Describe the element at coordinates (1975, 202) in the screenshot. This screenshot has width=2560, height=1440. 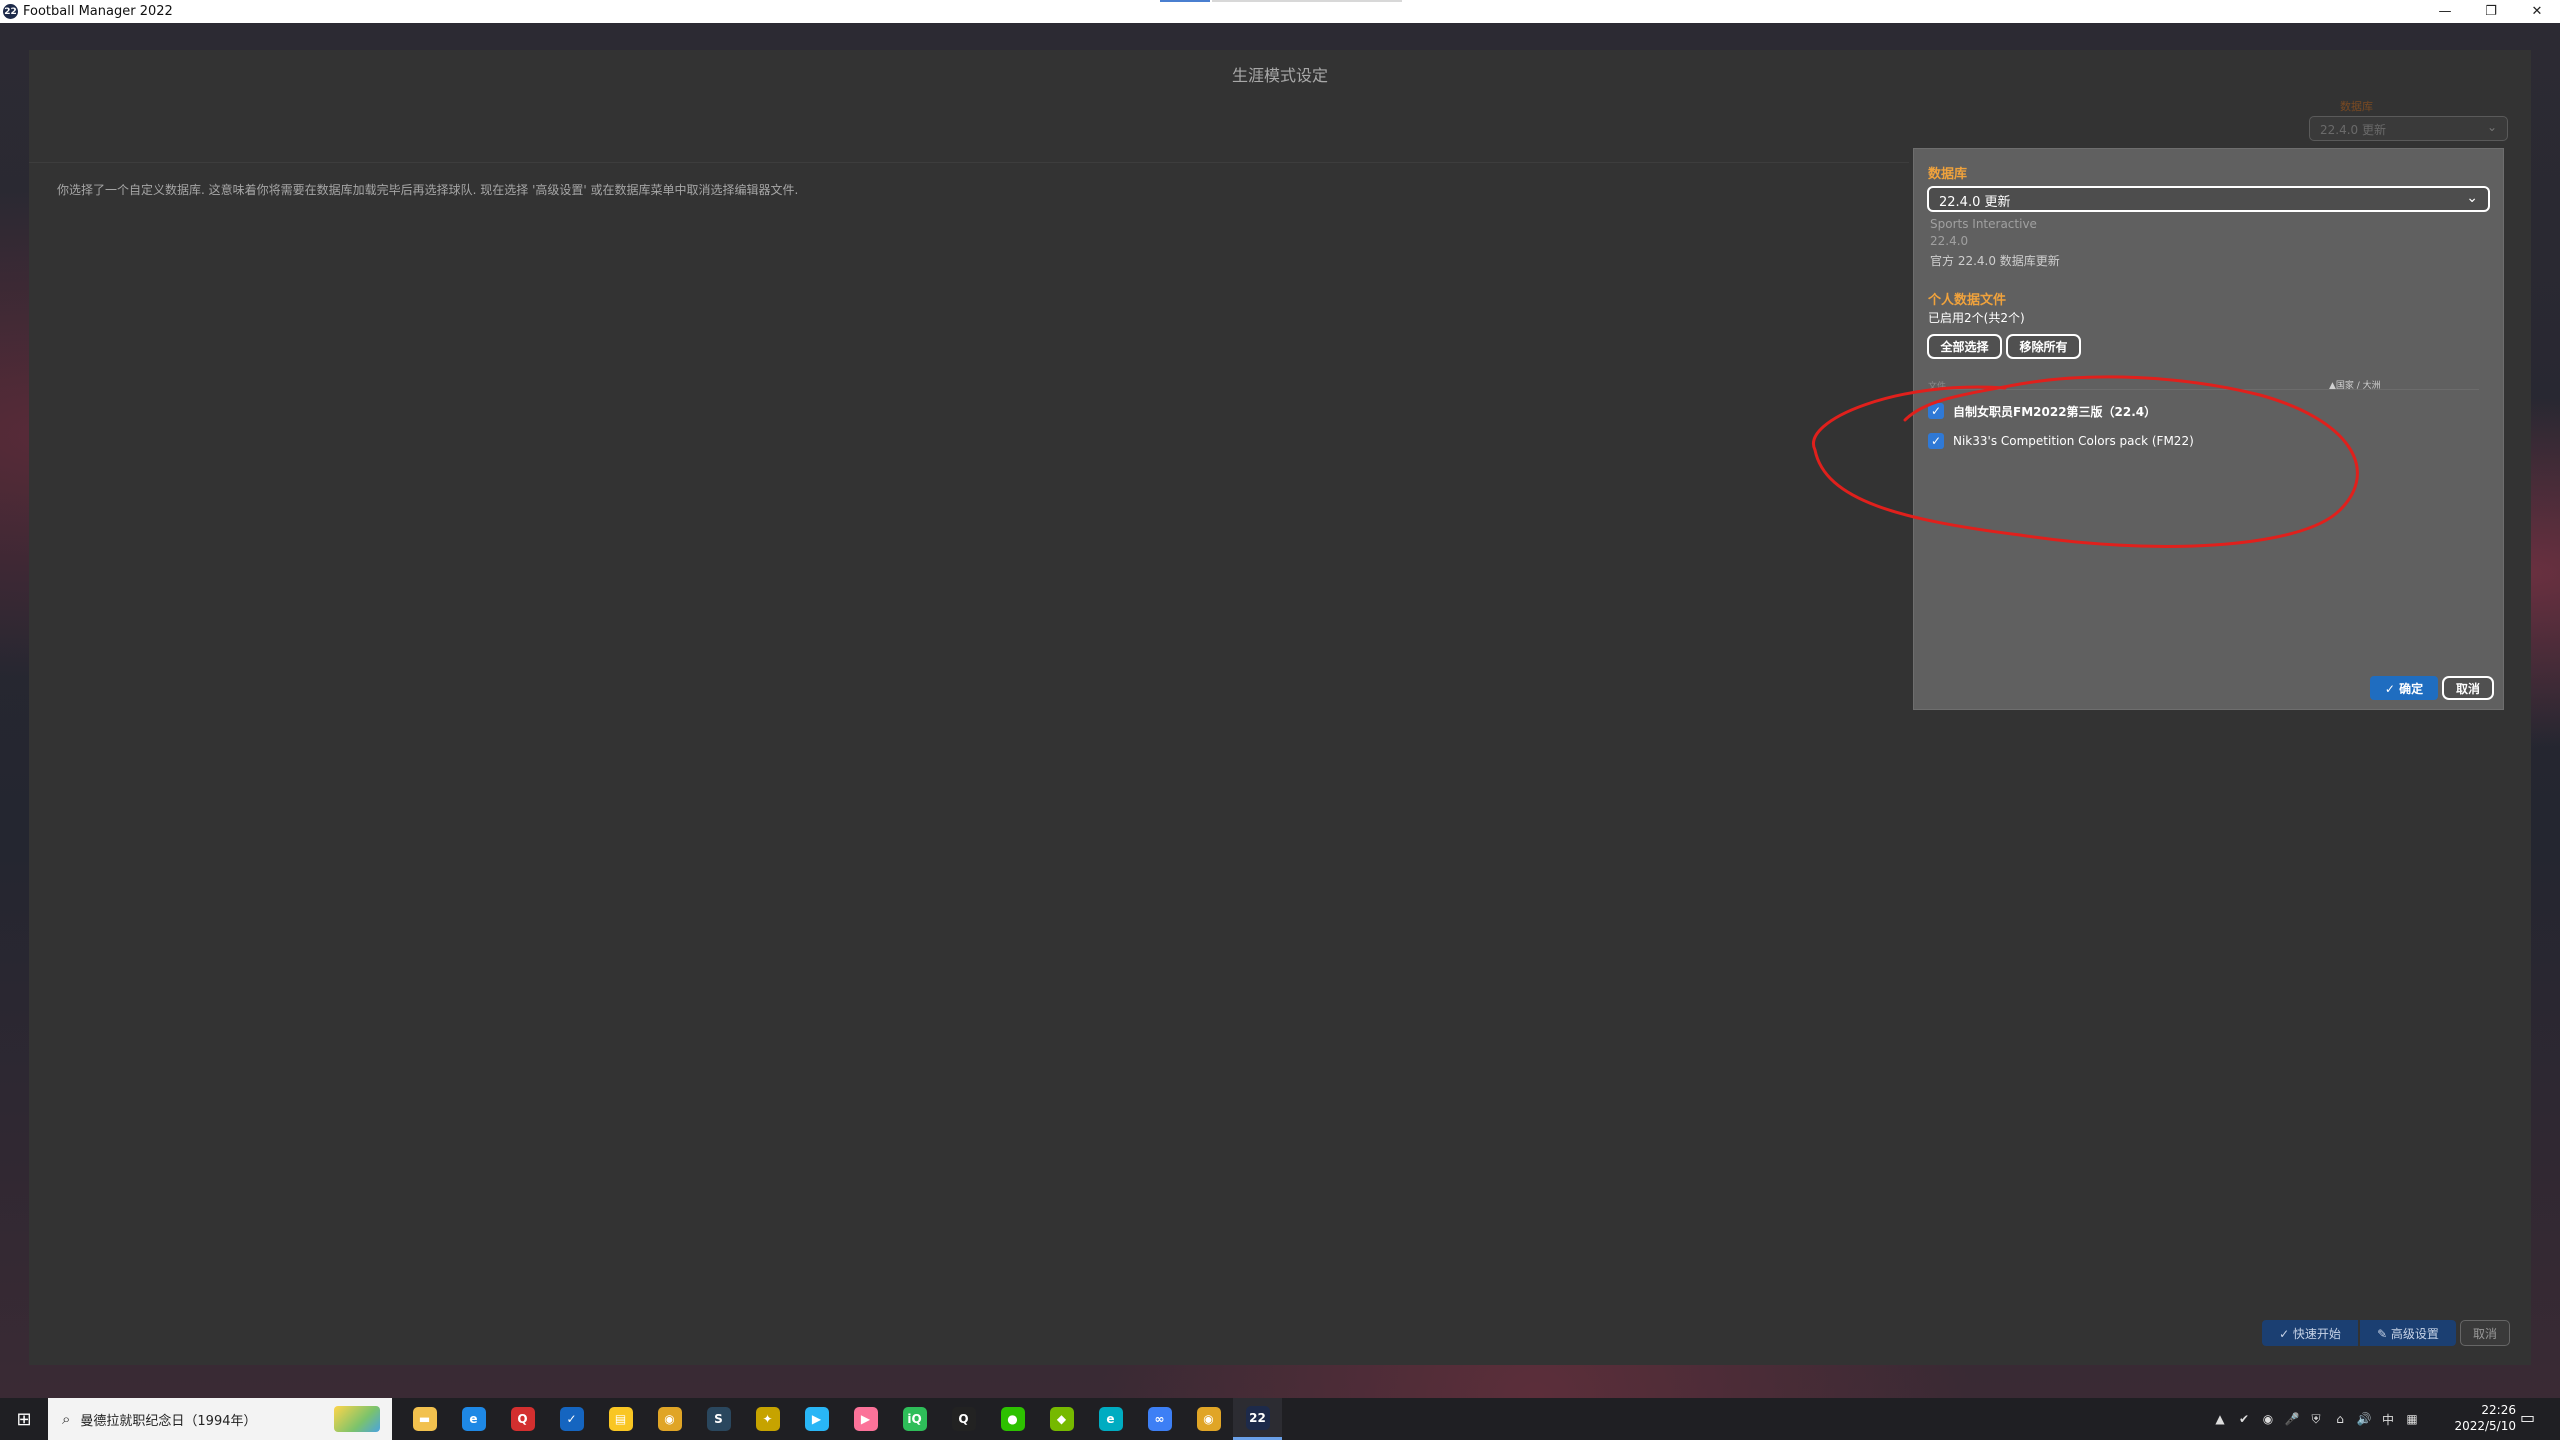
I see `database-select-value: 22.4.0 更新` at that location.